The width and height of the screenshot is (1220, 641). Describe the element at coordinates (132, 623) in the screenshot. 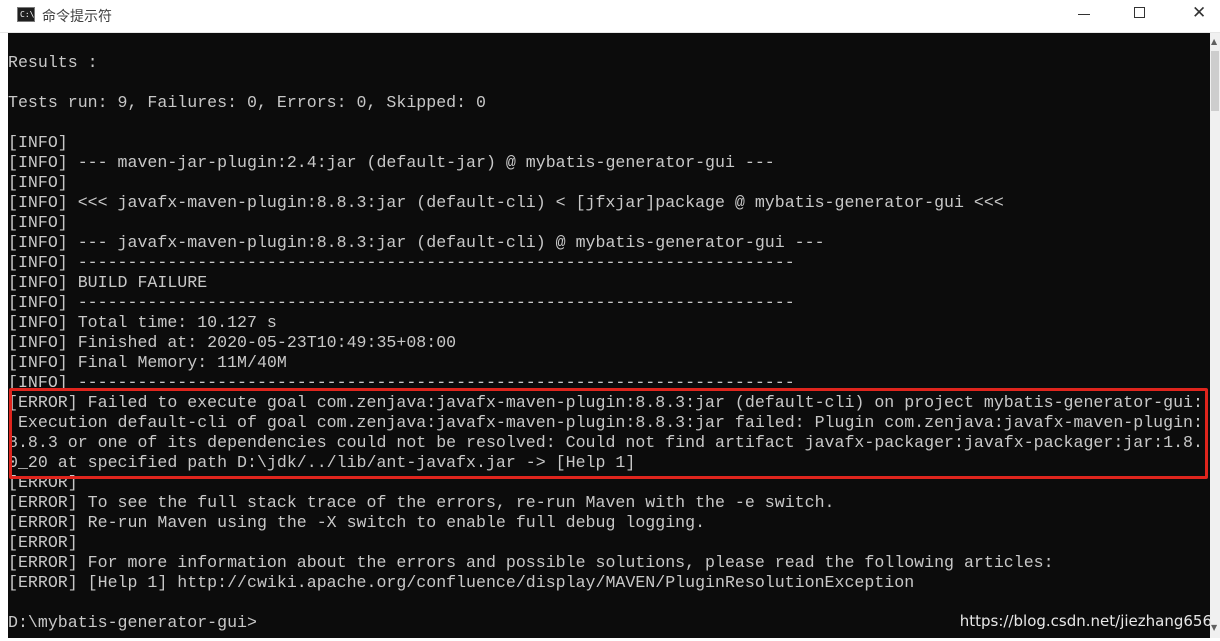

I see `command-prompt: D:\mybatis-generator-gui>` at that location.